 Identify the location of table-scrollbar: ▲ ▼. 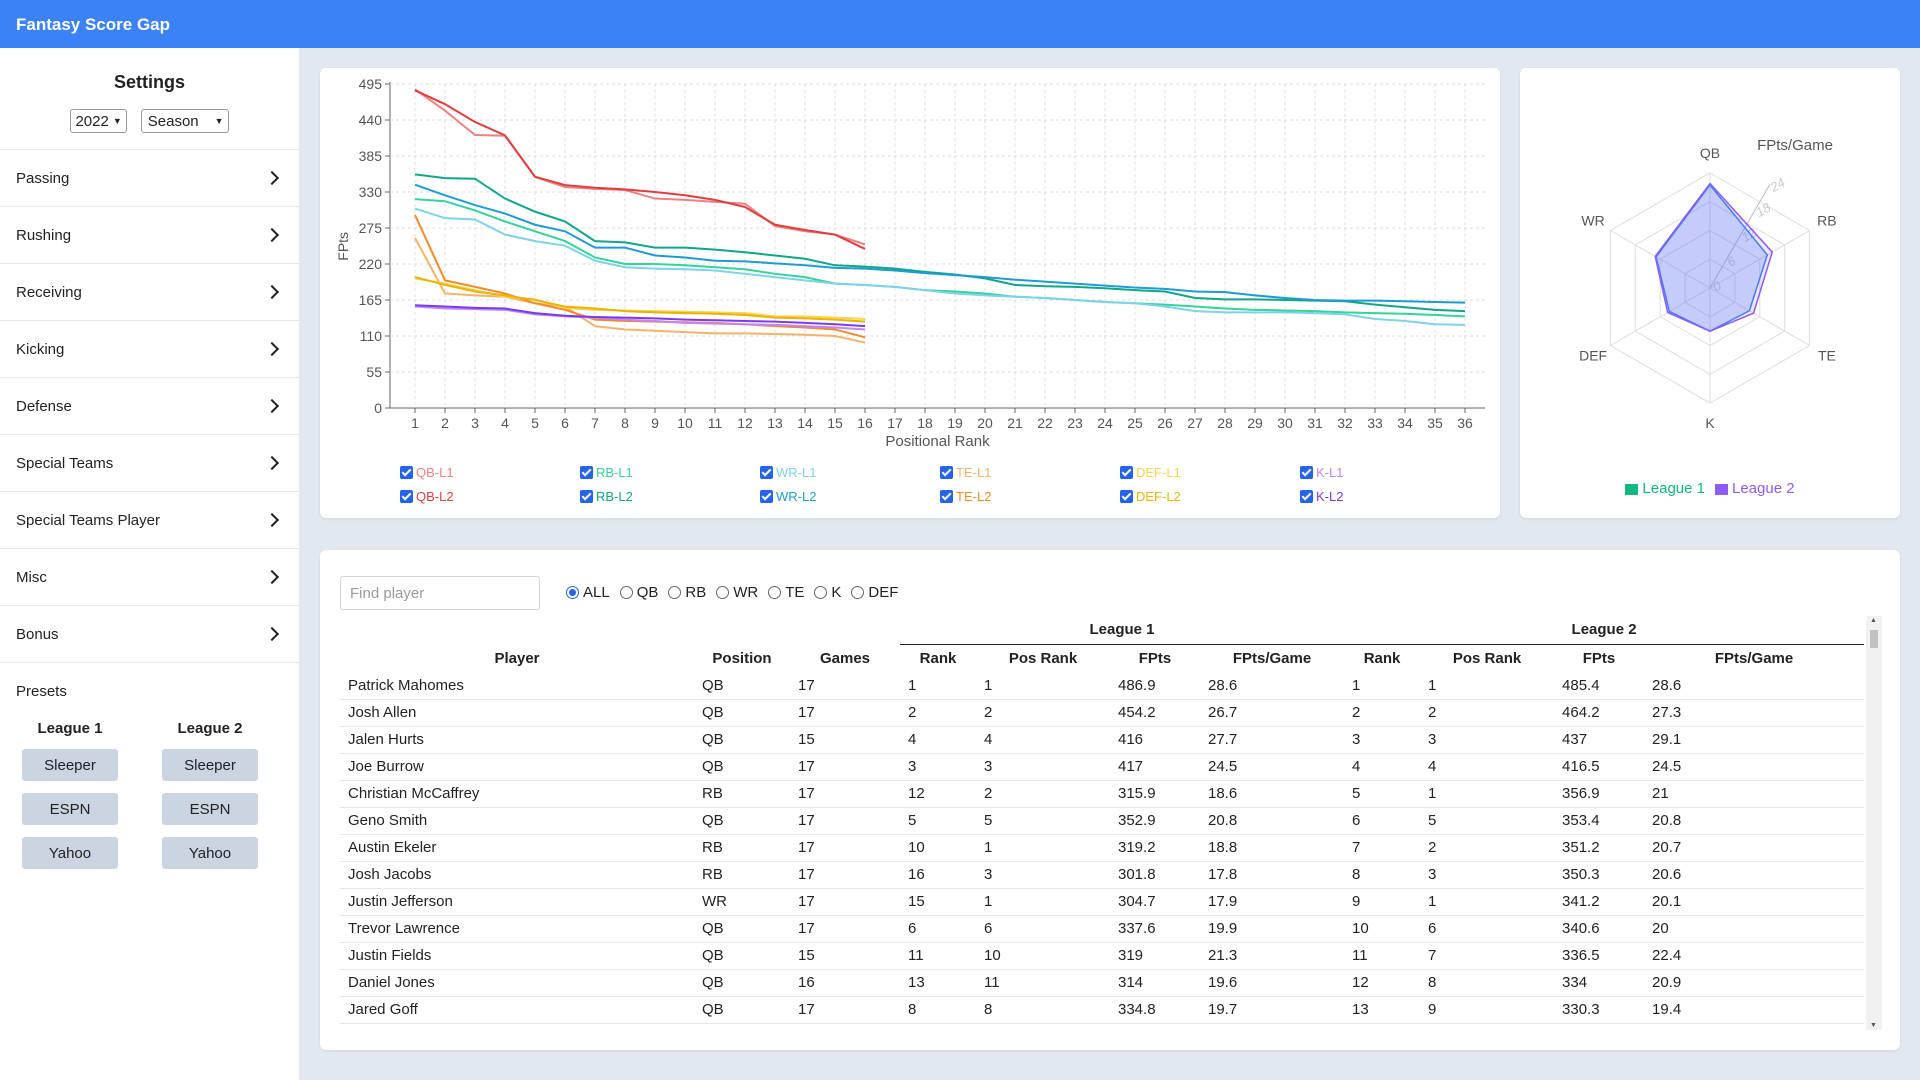
(1874, 823).